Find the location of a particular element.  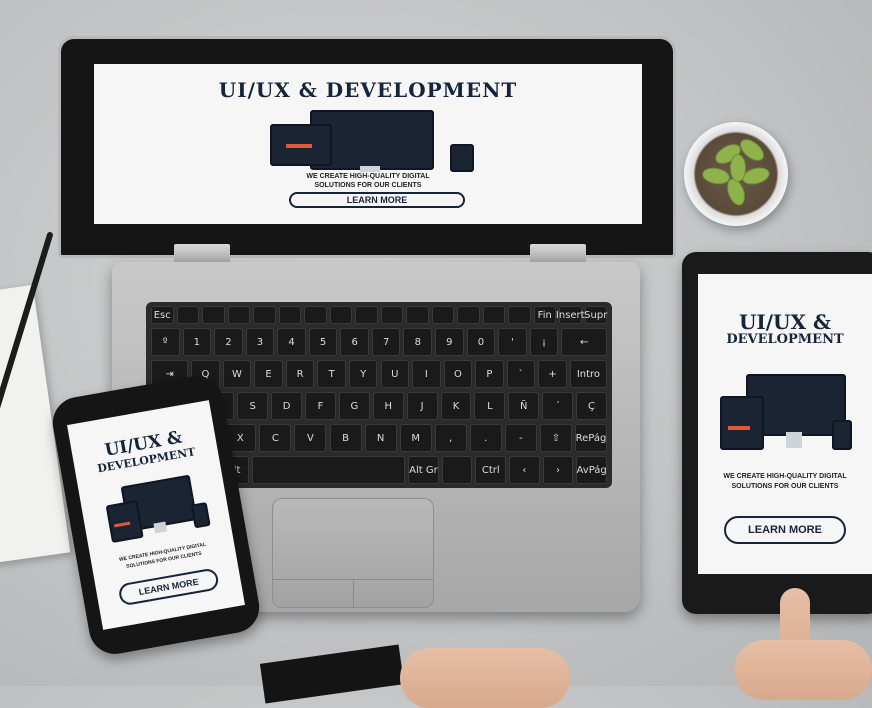

top-row-key: Intro is located at coordinates (588, 374).